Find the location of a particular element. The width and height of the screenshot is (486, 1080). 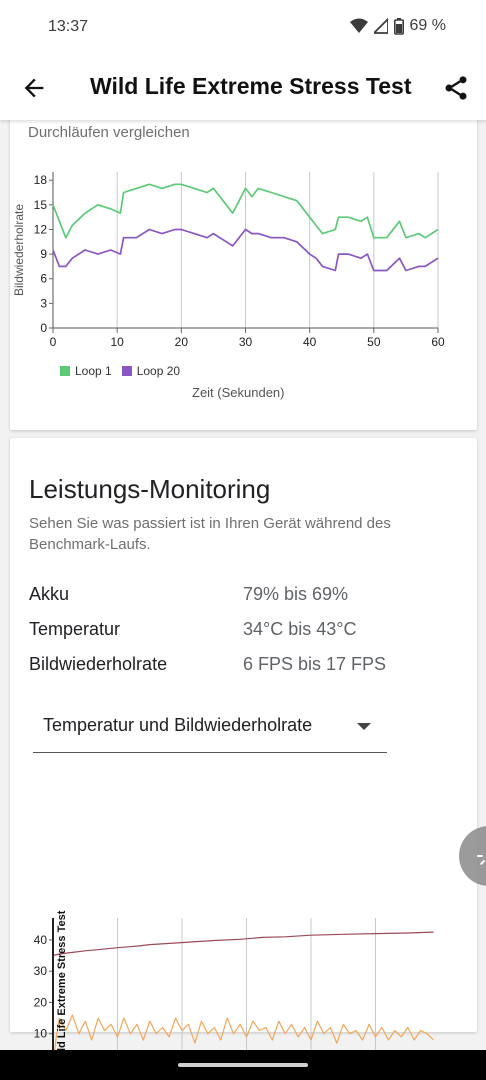

metric-row-temperature: Temperatur 34°C bis 43°C is located at coordinates (239, 636).